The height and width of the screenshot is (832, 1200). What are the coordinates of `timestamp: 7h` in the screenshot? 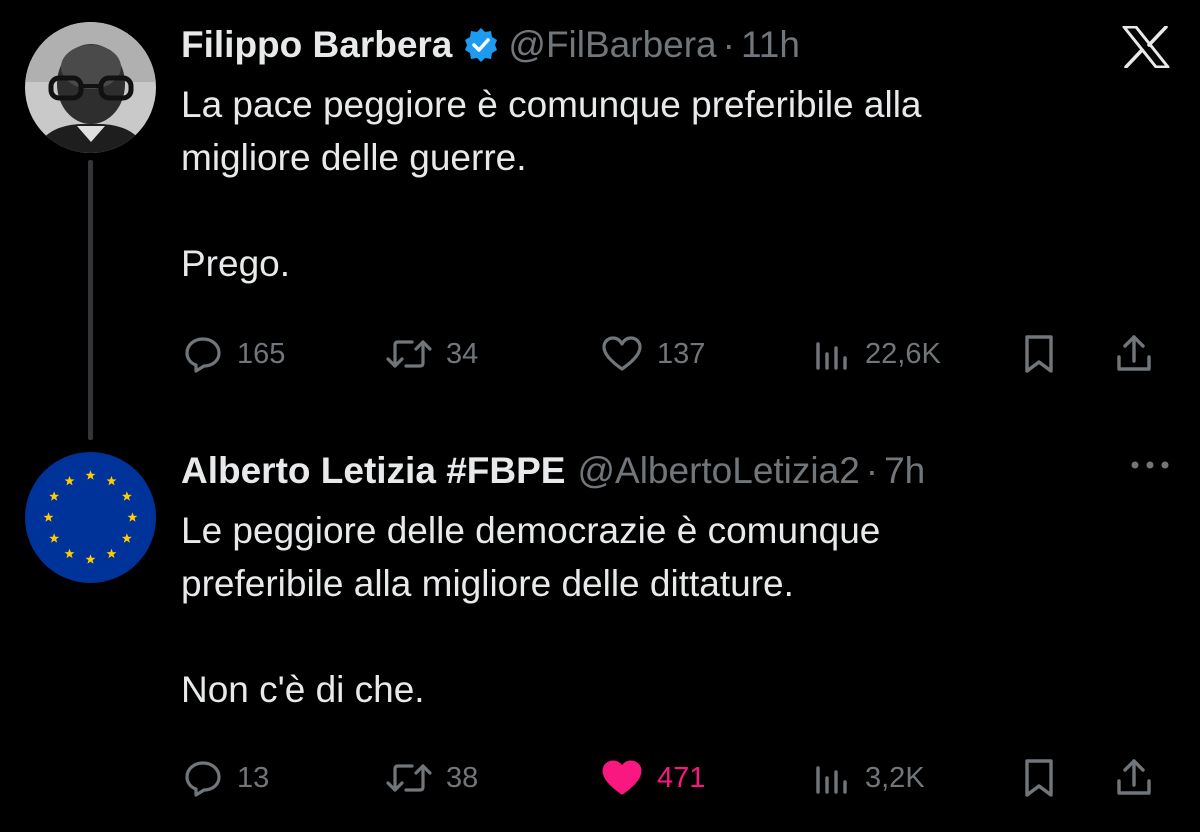 It's located at (904, 471).